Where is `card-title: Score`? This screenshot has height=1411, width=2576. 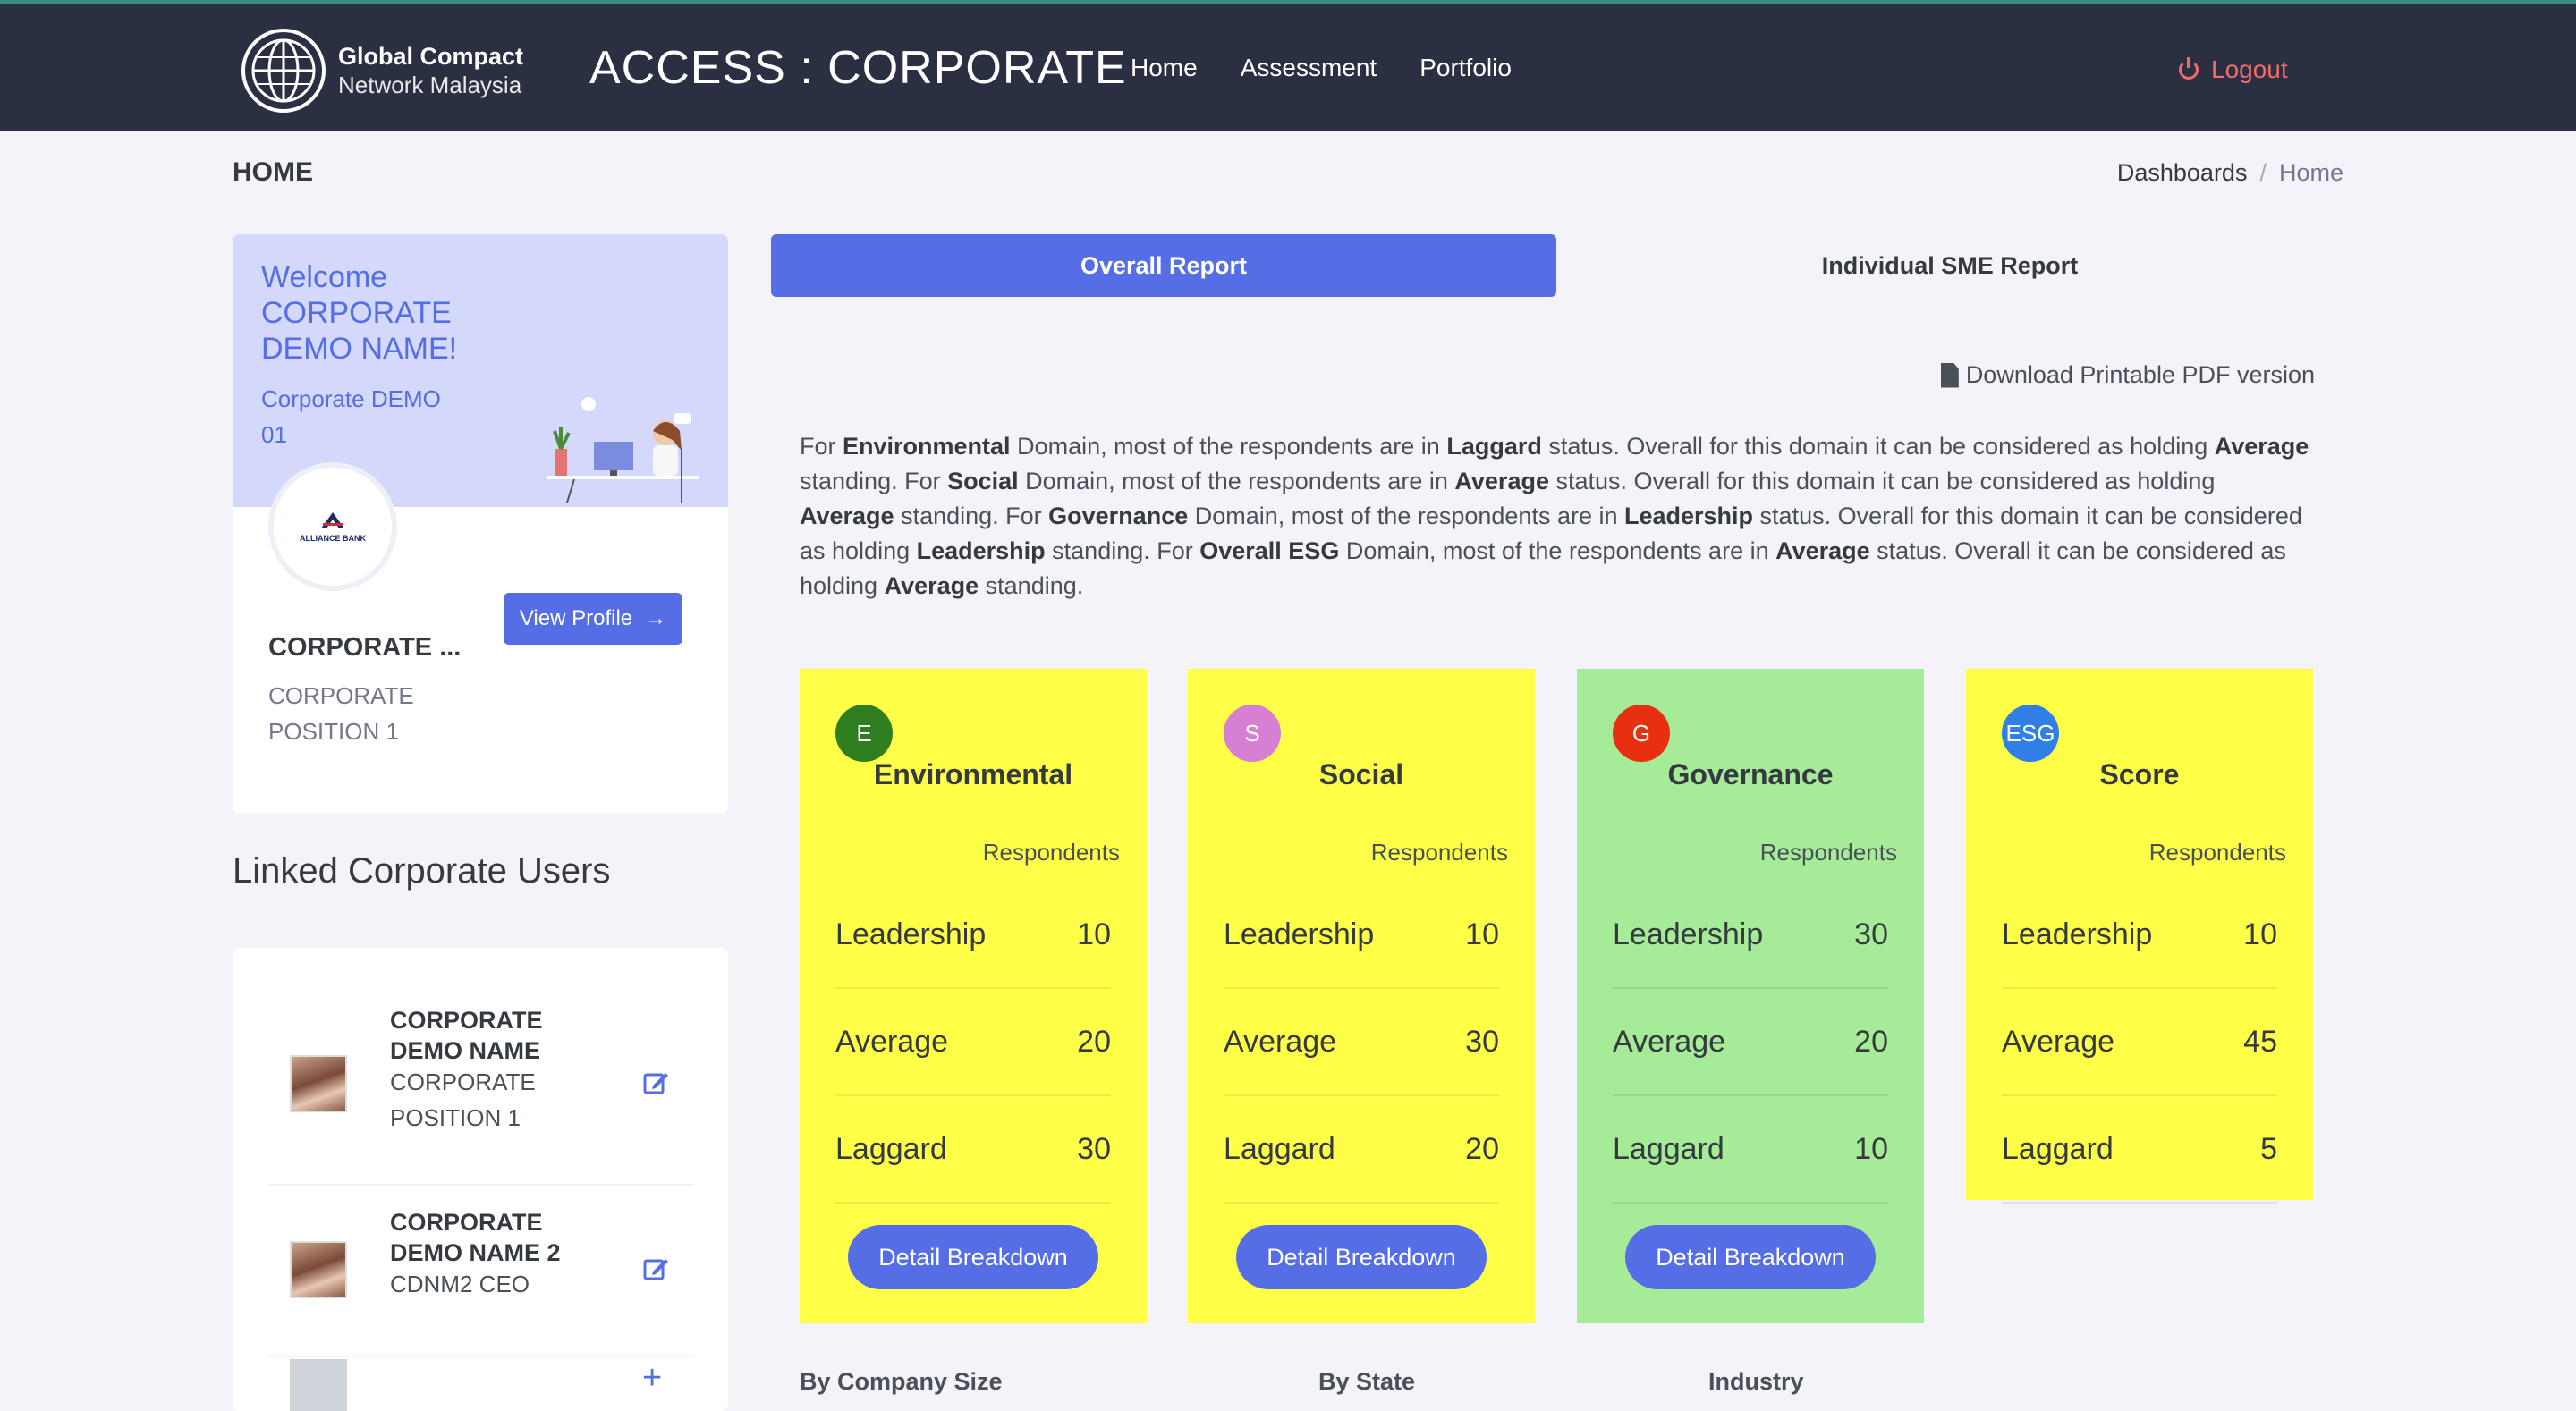
card-title: Score is located at coordinates (2139, 774).